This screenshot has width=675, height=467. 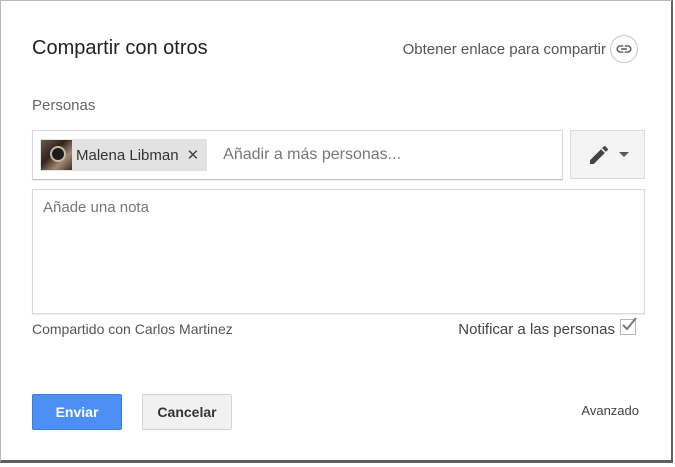 I want to click on notify-label: Notificar a las personas, so click(x=536, y=329).